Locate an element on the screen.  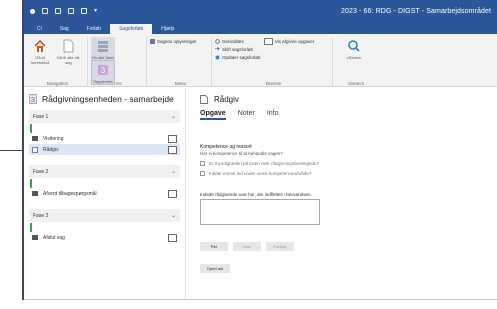
app-icon is located at coordinates (32, 11).